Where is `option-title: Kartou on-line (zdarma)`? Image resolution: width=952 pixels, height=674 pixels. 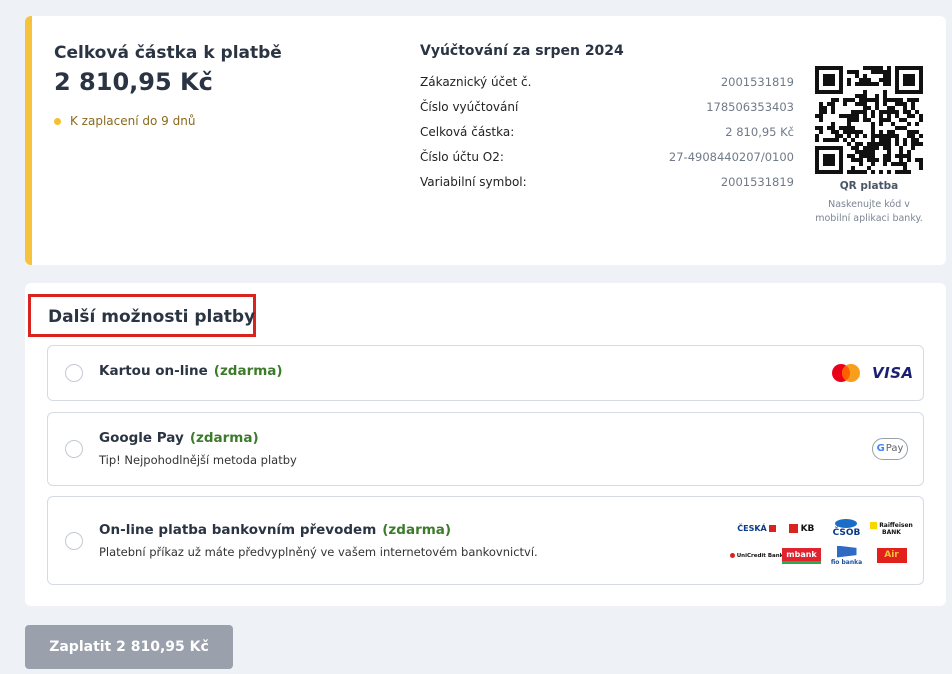 option-title: Kartou on-line (zdarma) is located at coordinates (191, 371).